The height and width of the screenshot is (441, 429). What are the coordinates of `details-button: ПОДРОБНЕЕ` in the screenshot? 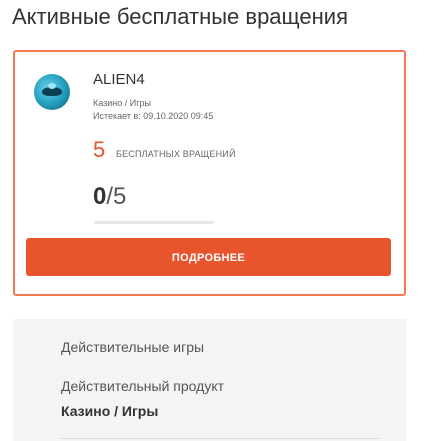 It's located at (208, 257).